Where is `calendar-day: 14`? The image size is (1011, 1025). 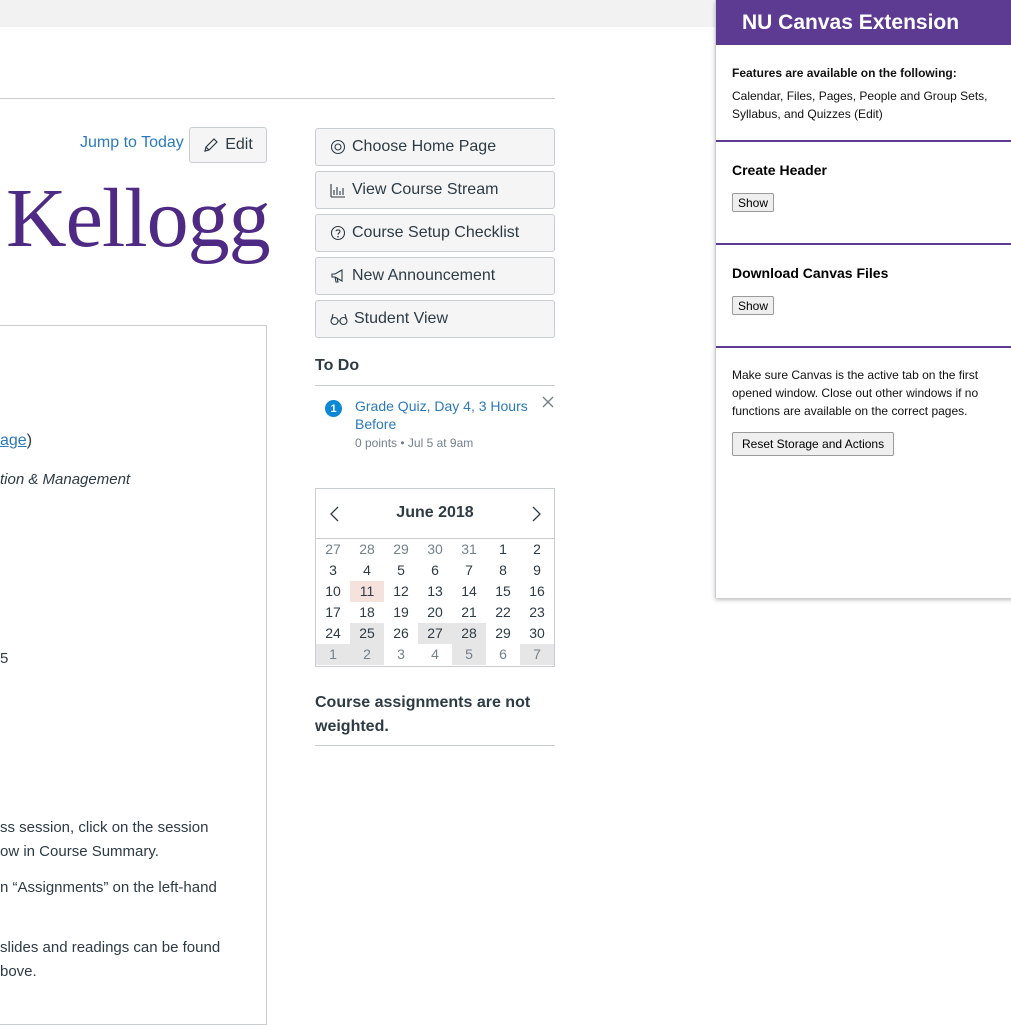
calendar-day: 14 is located at coordinates (469, 591).